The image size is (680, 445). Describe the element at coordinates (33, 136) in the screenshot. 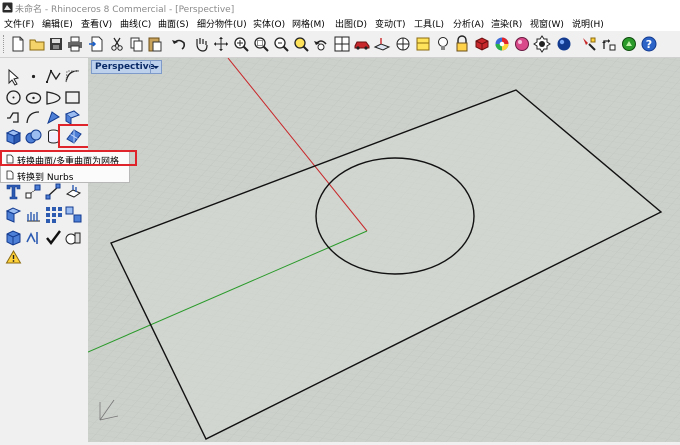

I see `boolean-icon` at that location.